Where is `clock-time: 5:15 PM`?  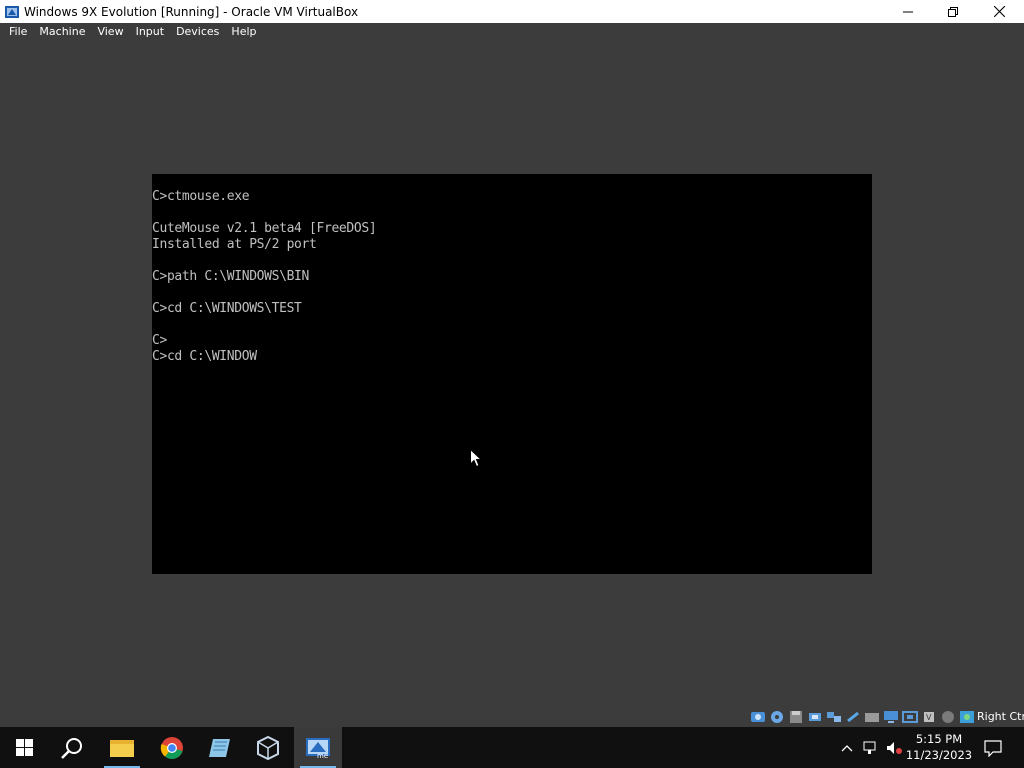 clock-time: 5:15 PM is located at coordinates (939, 739).